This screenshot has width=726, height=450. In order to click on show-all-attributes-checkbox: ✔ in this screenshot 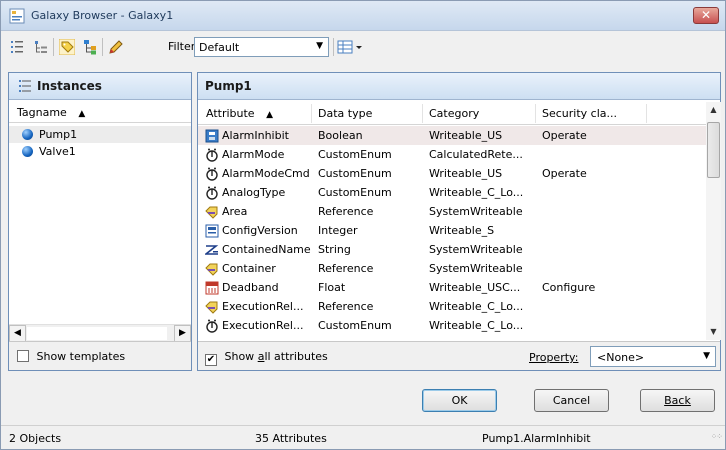, I will do `click(211, 360)`.